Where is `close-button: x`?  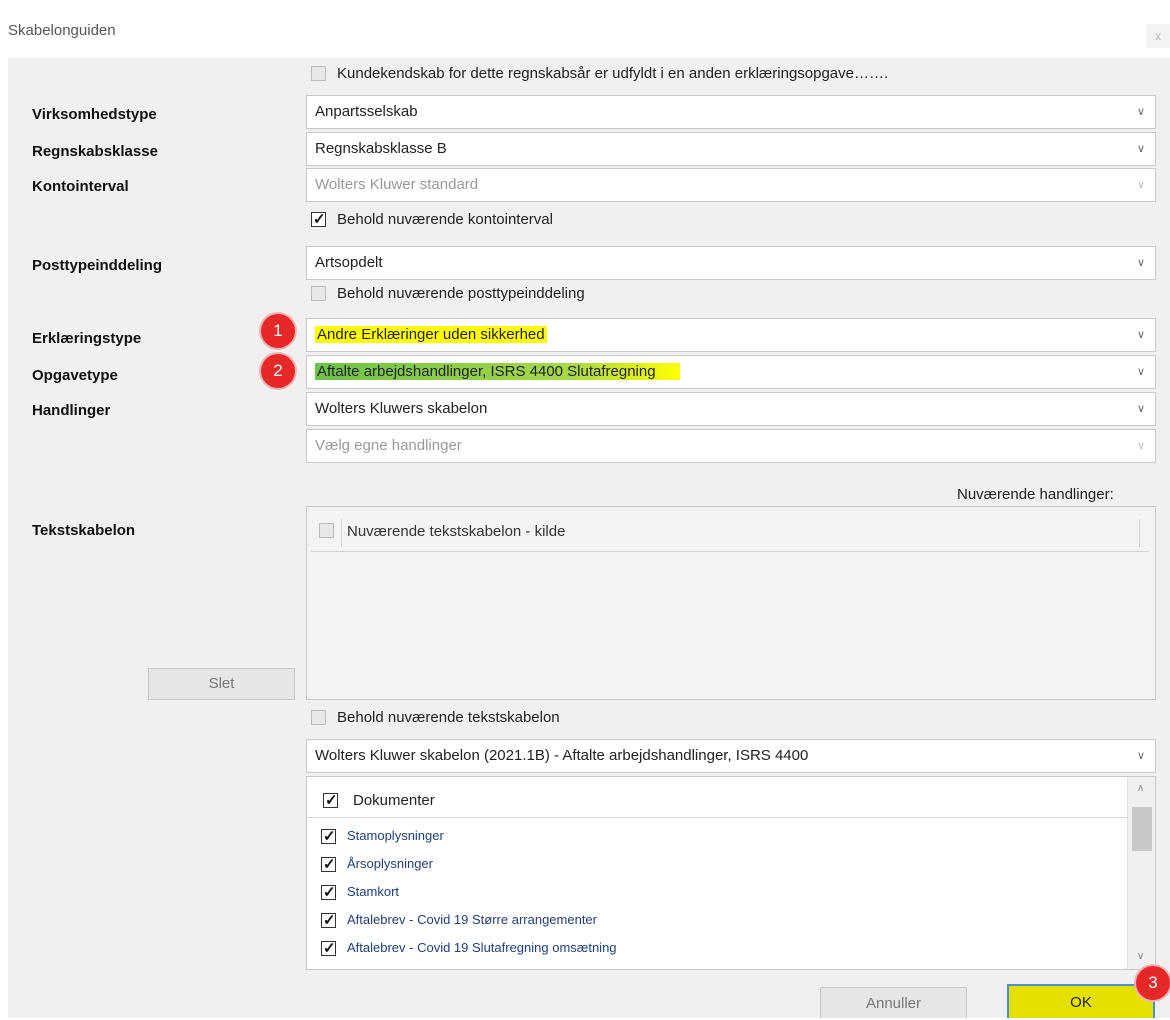
close-button: x is located at coordinates (1158, 36).